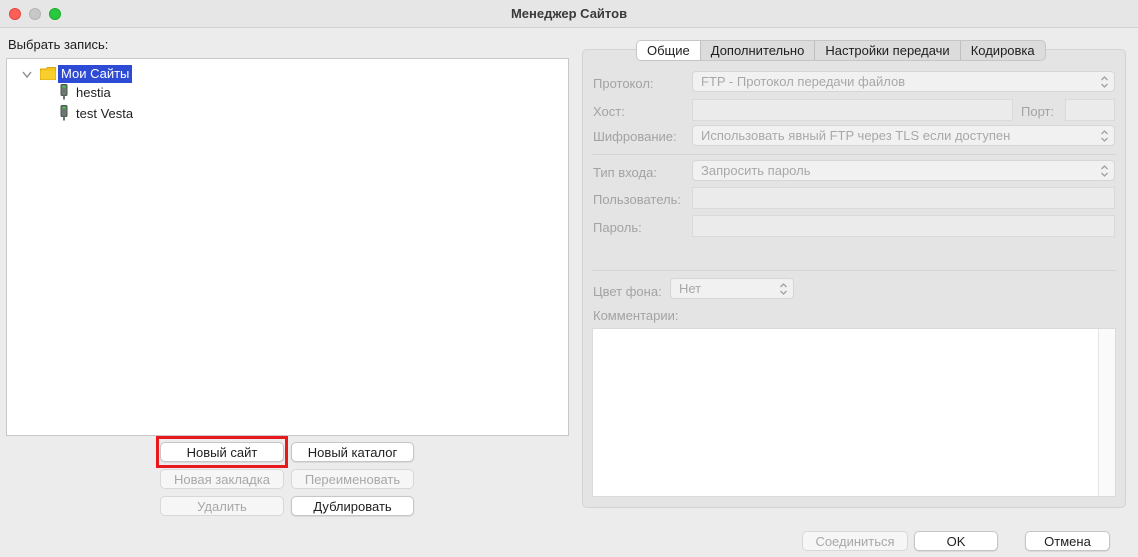 This screenshot has width=1138, height=557. What do you see at coordinates (93, 92) in the screenshot?
I see `tree-item-label: hestia` at bounding box center [93, 92].